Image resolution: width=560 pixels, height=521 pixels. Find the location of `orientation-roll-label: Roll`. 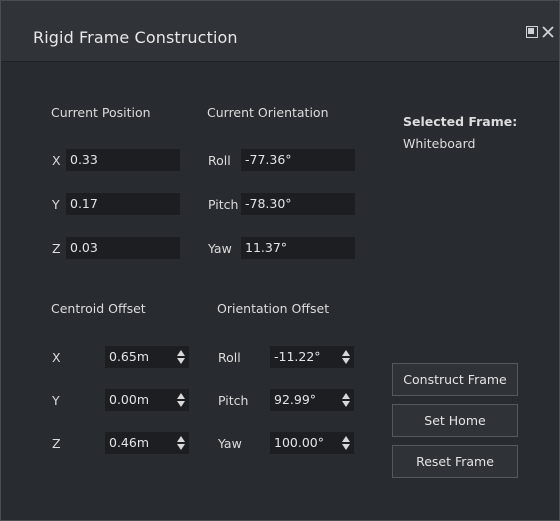

orientation-roll-label: Roll is located at coordinates (219, 160).